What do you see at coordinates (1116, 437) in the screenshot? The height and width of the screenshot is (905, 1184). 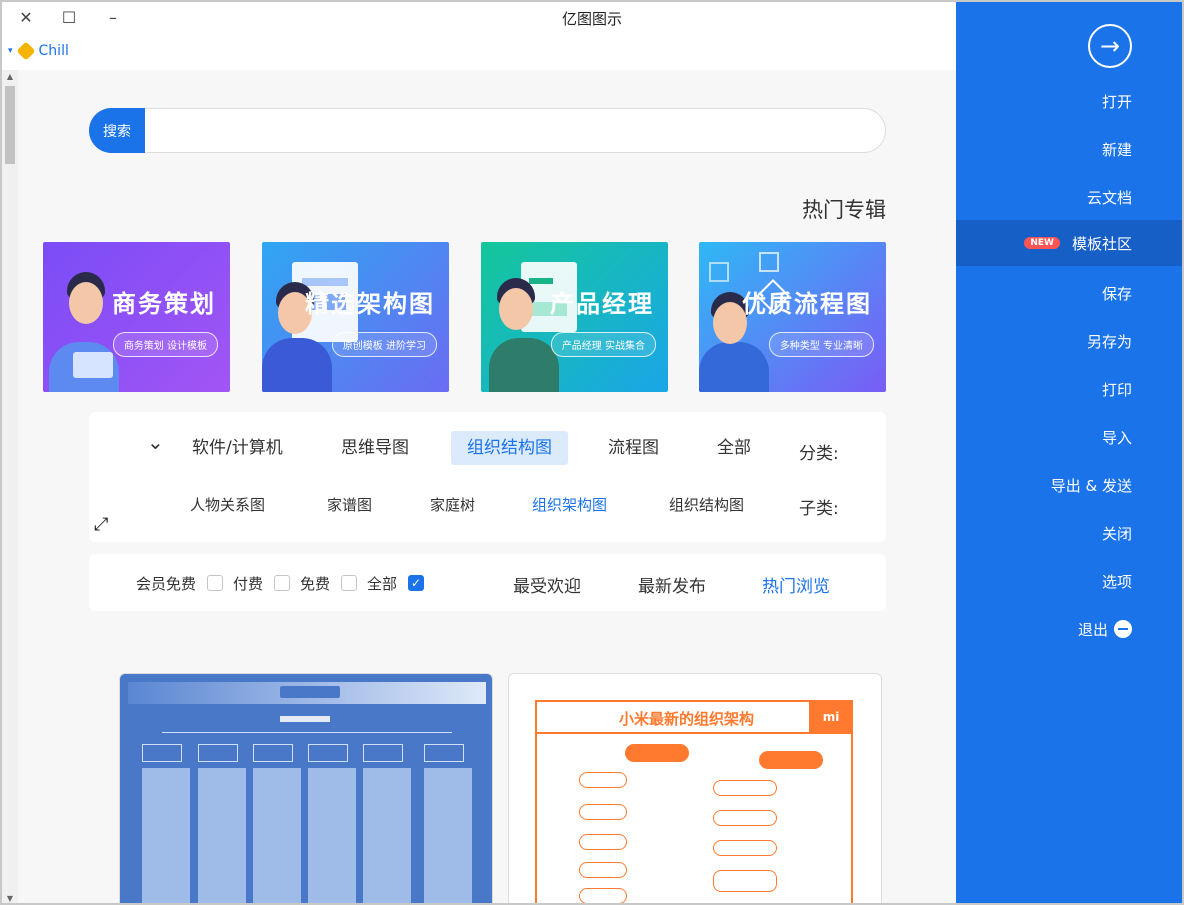 I see `menu-label: 导入` at bounding box center [1116, 437].